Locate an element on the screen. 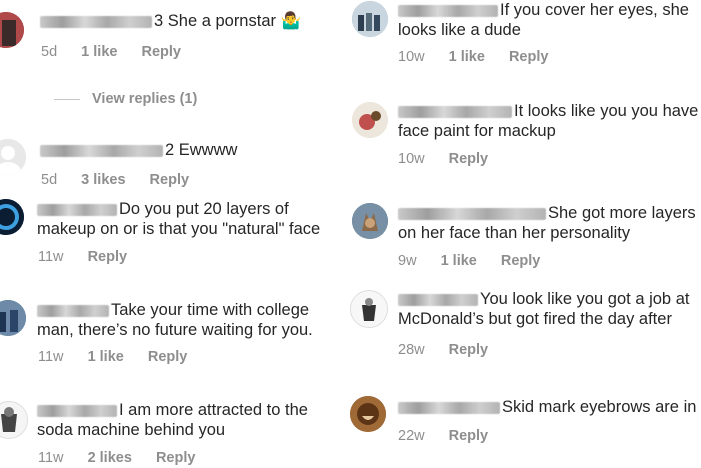 This screenshot has height=468, width=701. default-avatar-icon is located at coordinates (13, 157).